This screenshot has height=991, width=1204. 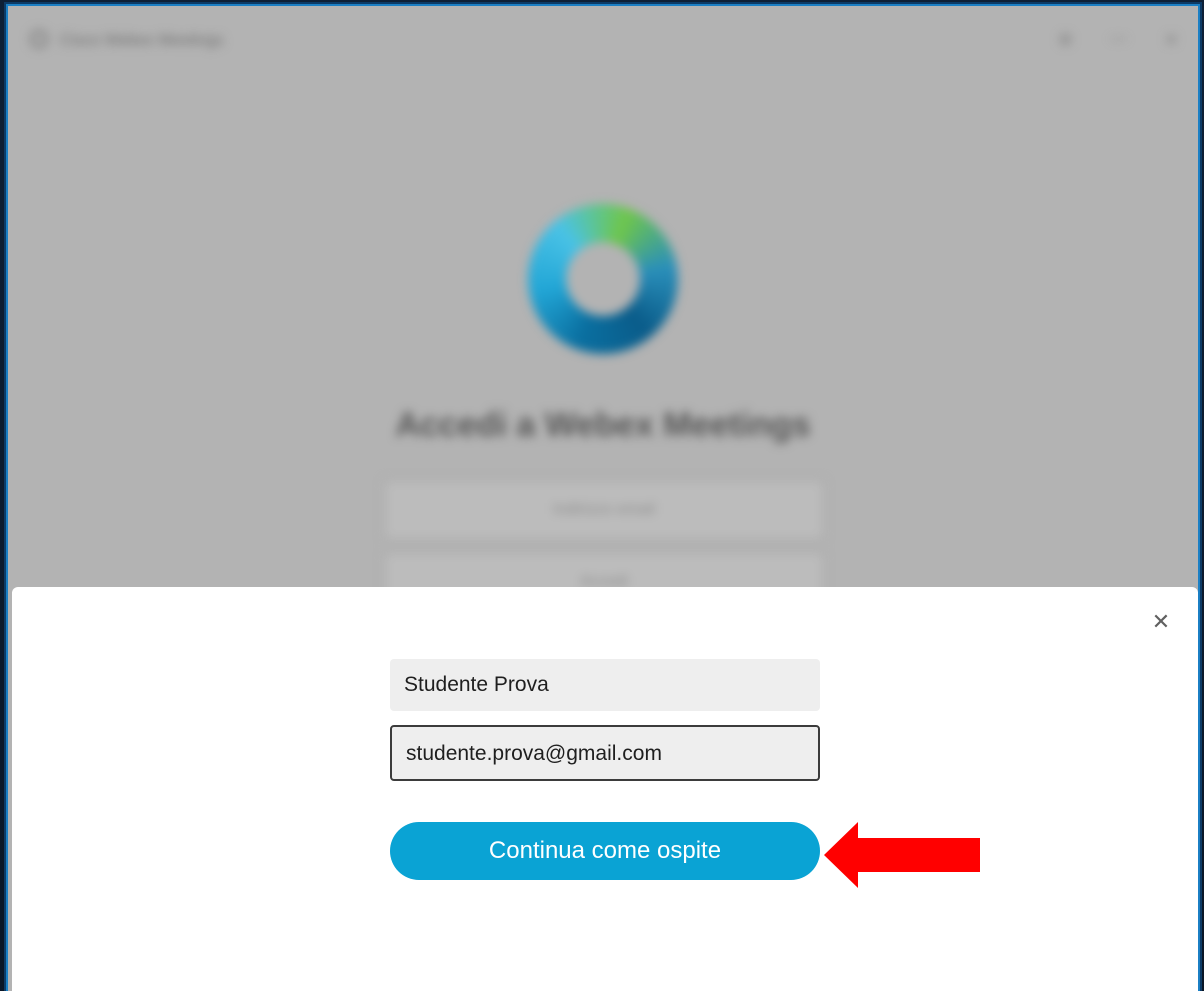 What do you see at coordinates (39, 39) in the screenshot?
I see `app-icon` at bounding box center [39, 39].